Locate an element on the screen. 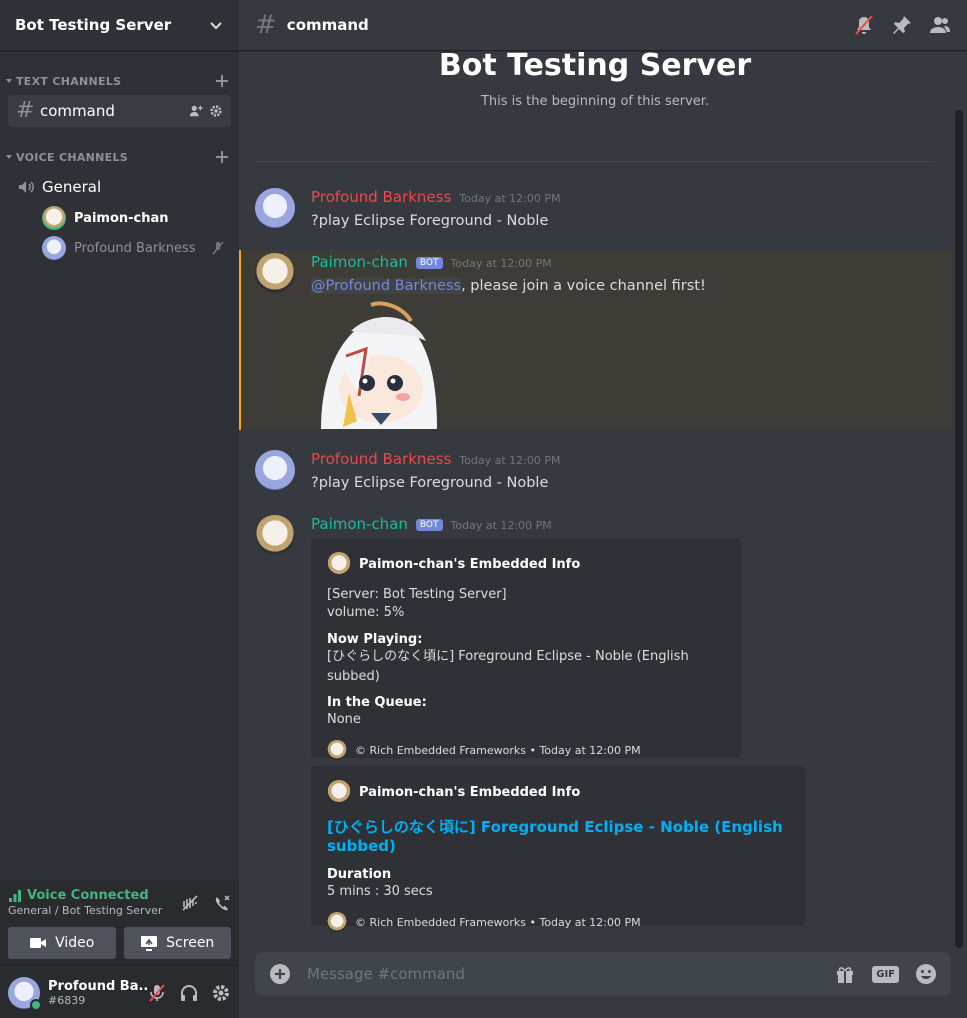 Image resolution: width=967 pixels, height=1018 pixels. voice-channel-general: General is located at coordinates (119, 187).